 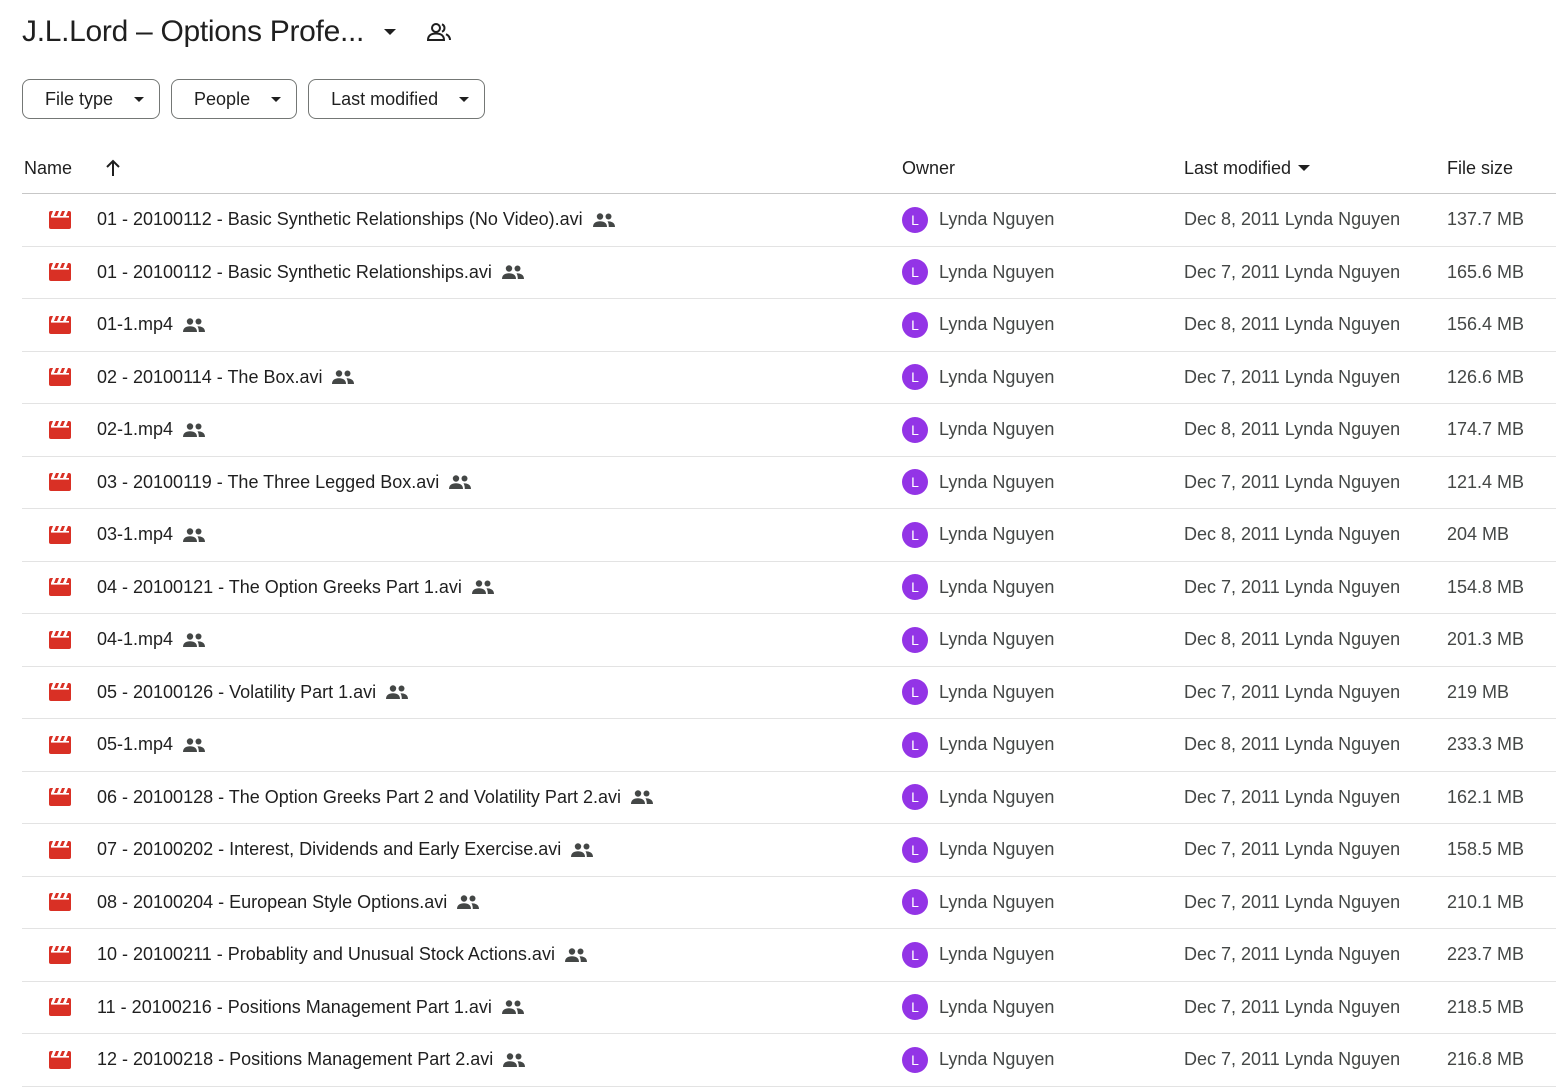 What do you see at coordinates (1292, 430) in the screenshot?
I see `last-modified-cell: Dec 8, 2011 Lynda Nguyen` at bounding box center [1292, 430].